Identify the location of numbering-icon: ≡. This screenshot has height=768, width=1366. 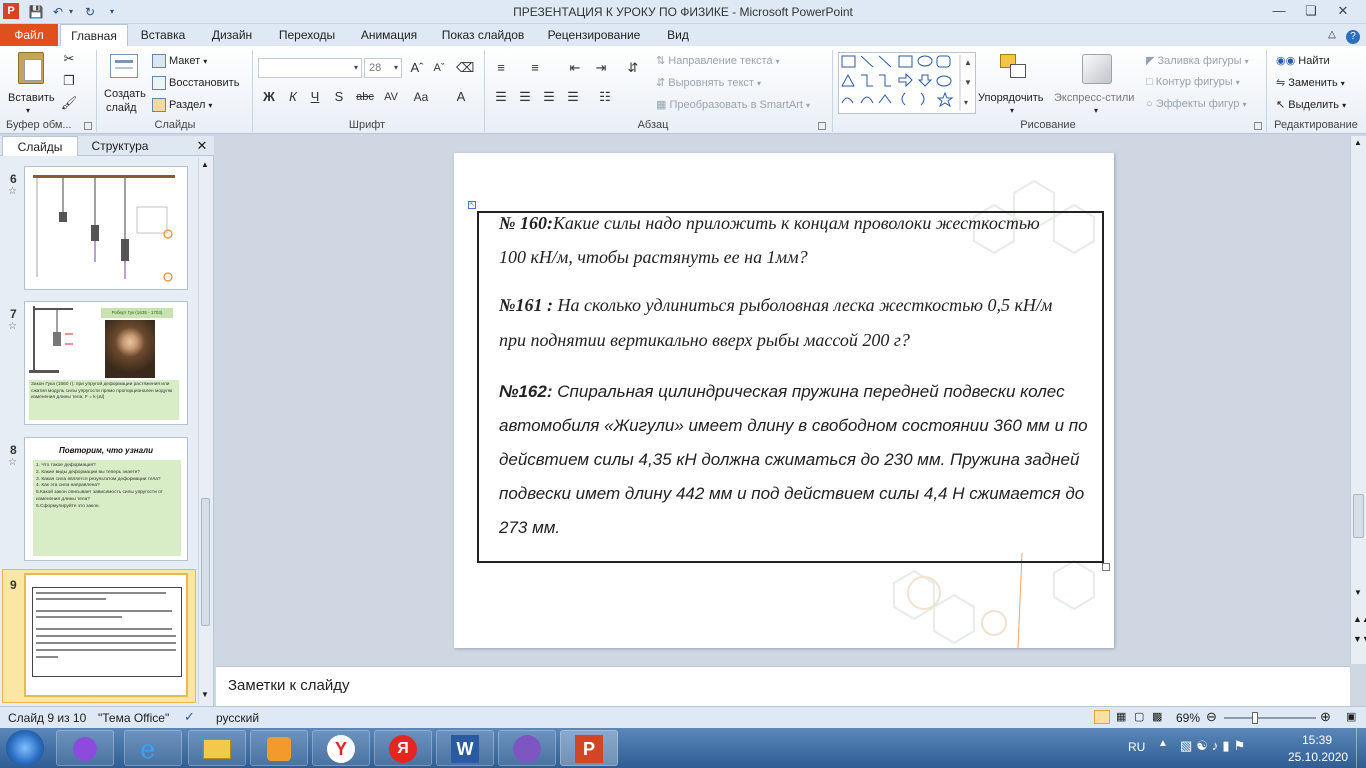
(535, 68).